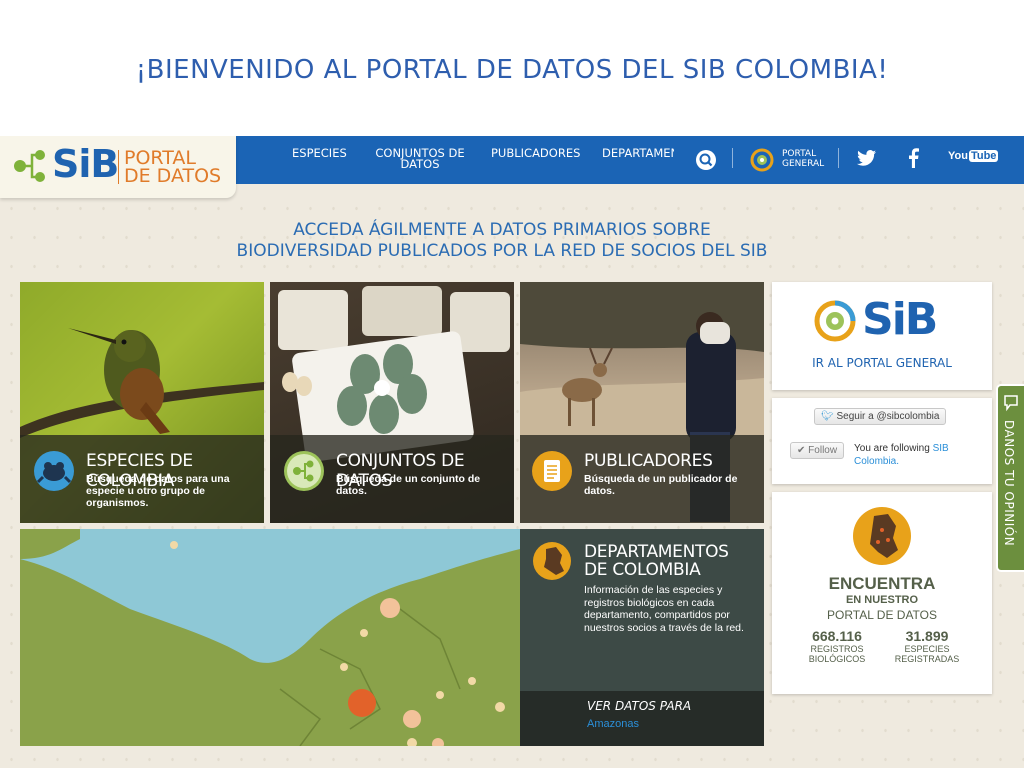 Image resolution: width=1024 pixels, height=768 pixels. I want to click on sidebar-sib-text: SiB, so click(900, 319).